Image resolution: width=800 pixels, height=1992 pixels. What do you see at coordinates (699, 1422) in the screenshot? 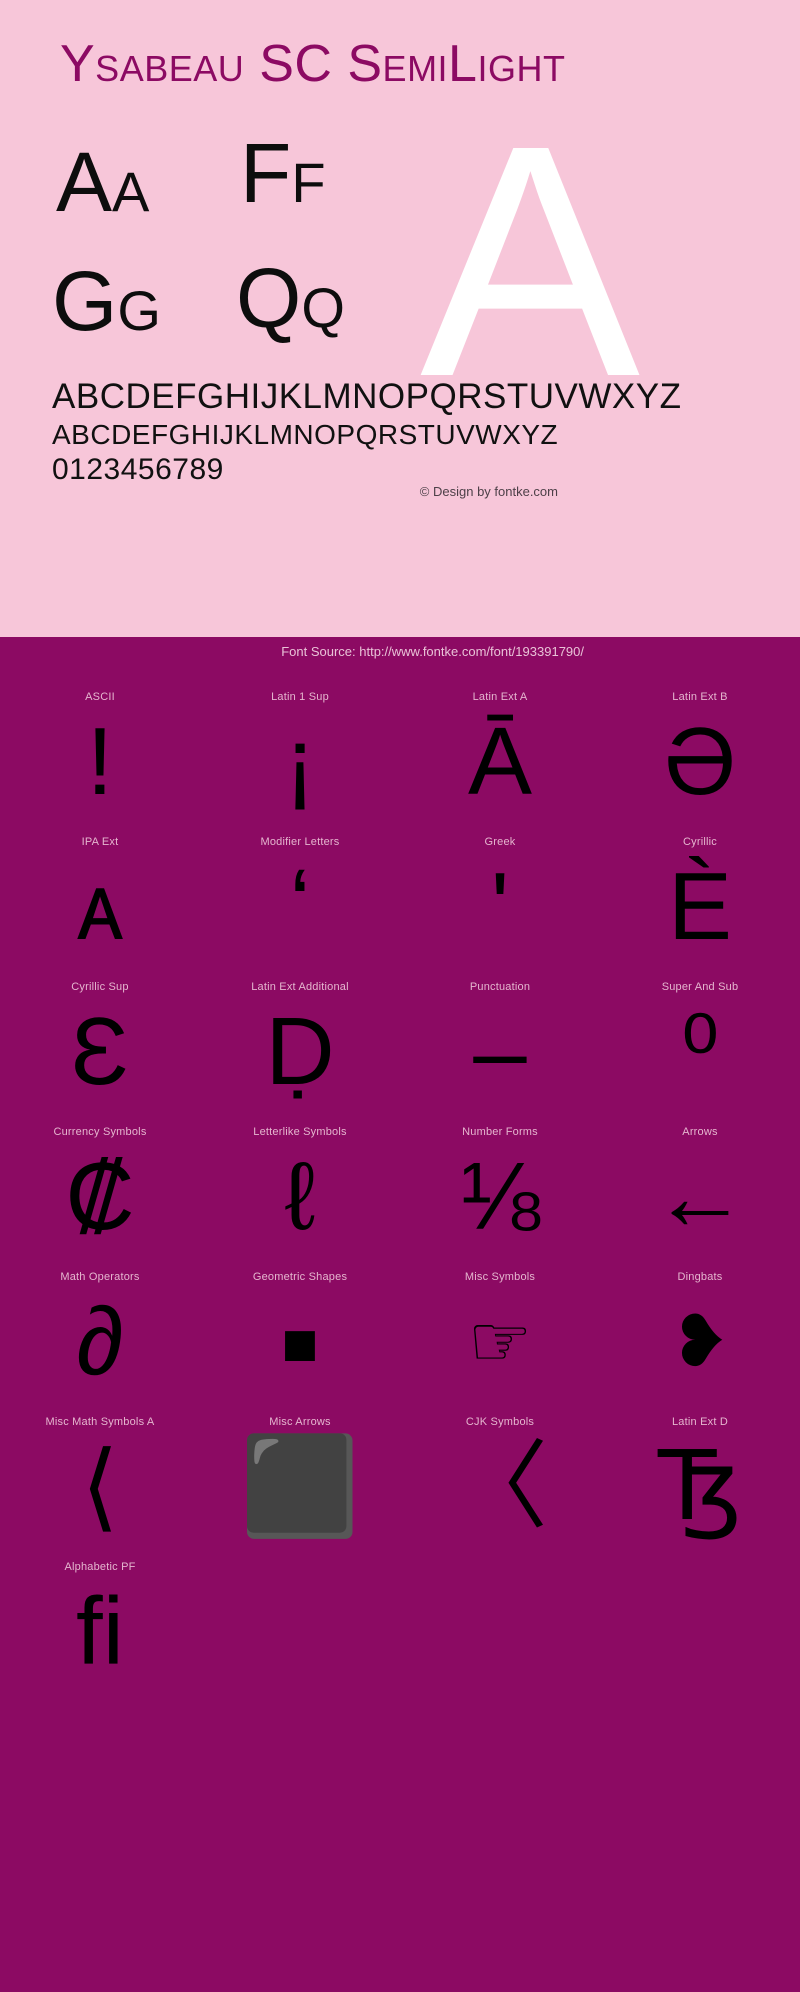
I see `glyph-block-label: Latin Ext D` at bounding box center [699, 1422].